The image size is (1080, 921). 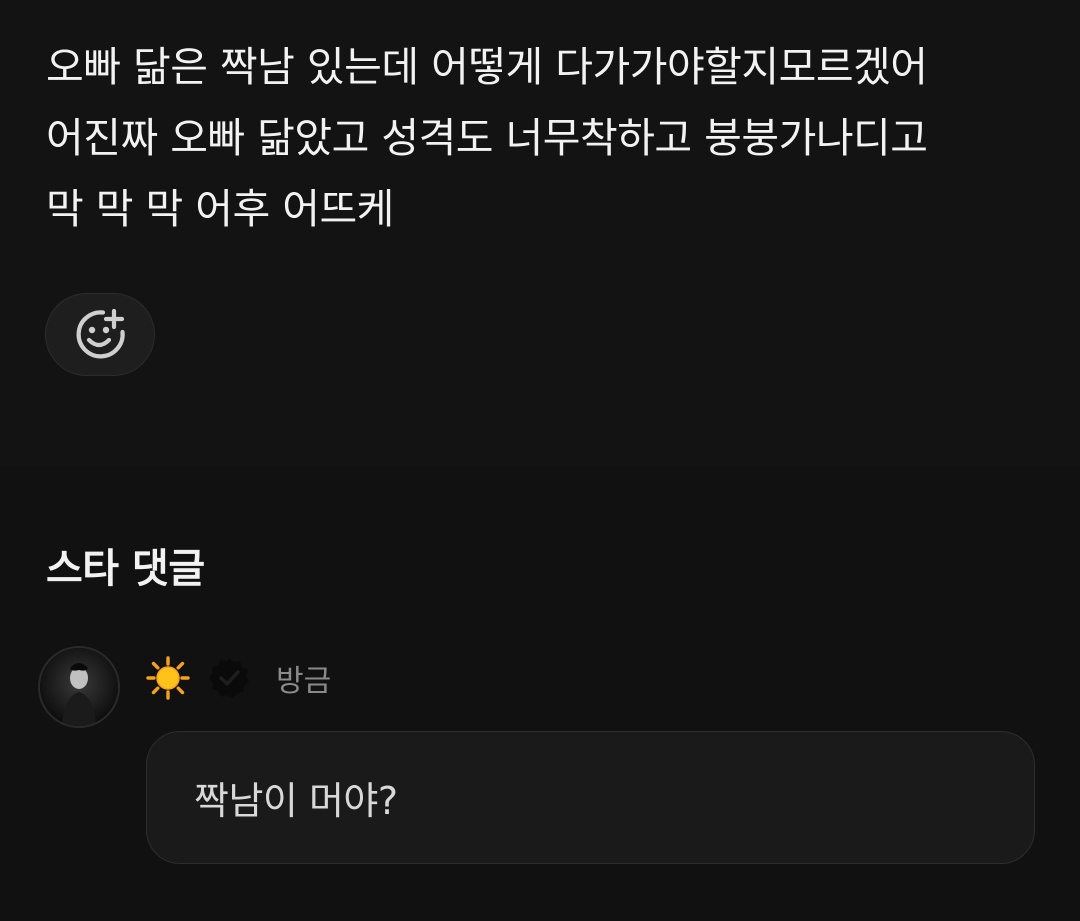 What do you see at coordinates (487, 138) in the screenshot?
I see `post-line: 어진짜 오빠 닮았고 성격도 너무착하고 붕붕가나디고` at bounding box center [487, 138].